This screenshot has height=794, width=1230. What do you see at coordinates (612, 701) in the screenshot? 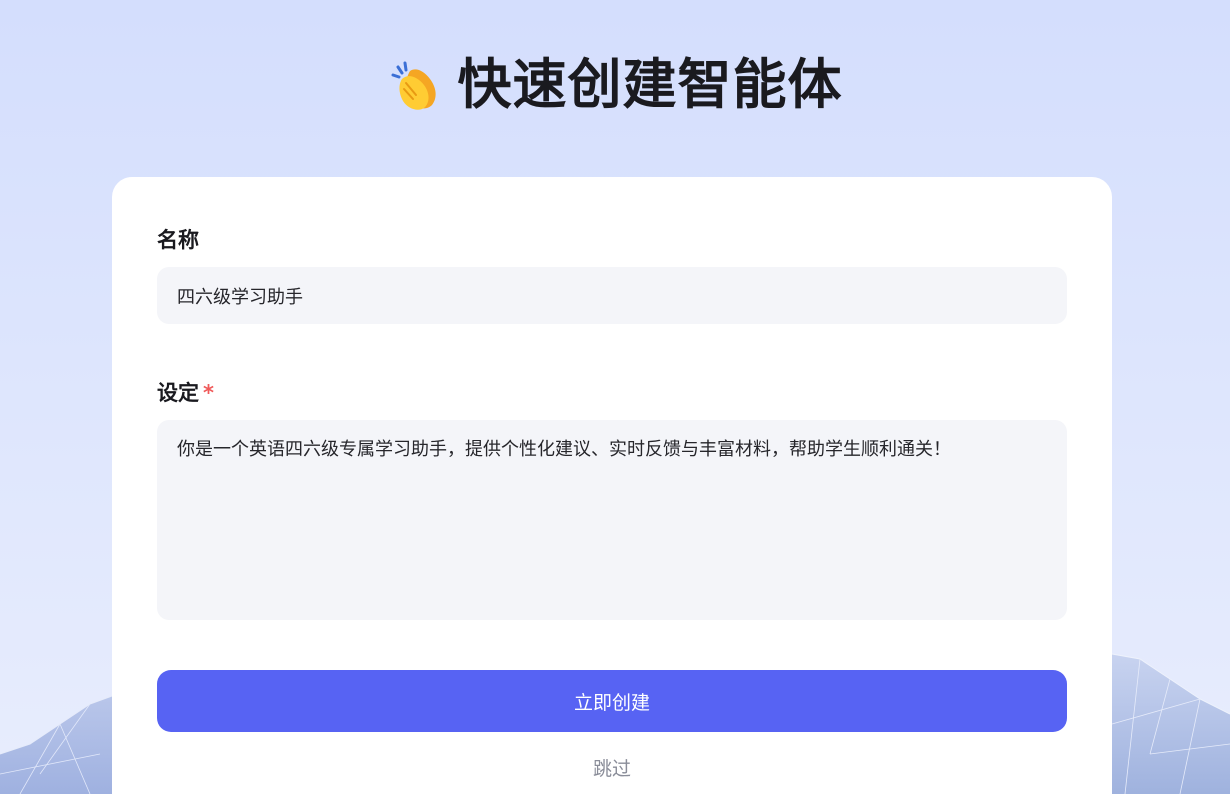
I see `create-now-button: 立即创建` at bounding box center [612, 701].